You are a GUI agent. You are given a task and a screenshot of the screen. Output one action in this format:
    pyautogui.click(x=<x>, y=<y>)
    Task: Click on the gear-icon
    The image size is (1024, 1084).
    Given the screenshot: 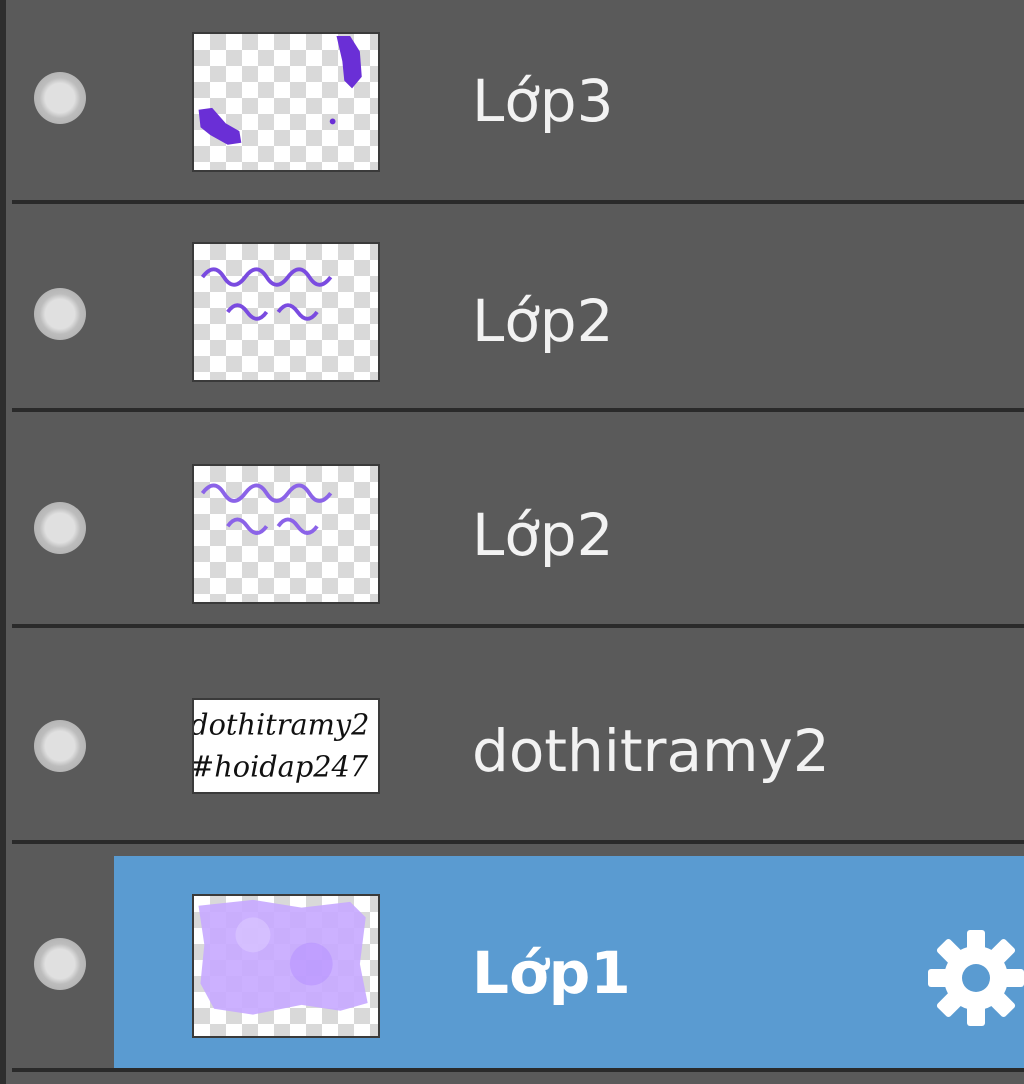 What is the action you would take?
    pyautogui.click(x=975, y=978)
    